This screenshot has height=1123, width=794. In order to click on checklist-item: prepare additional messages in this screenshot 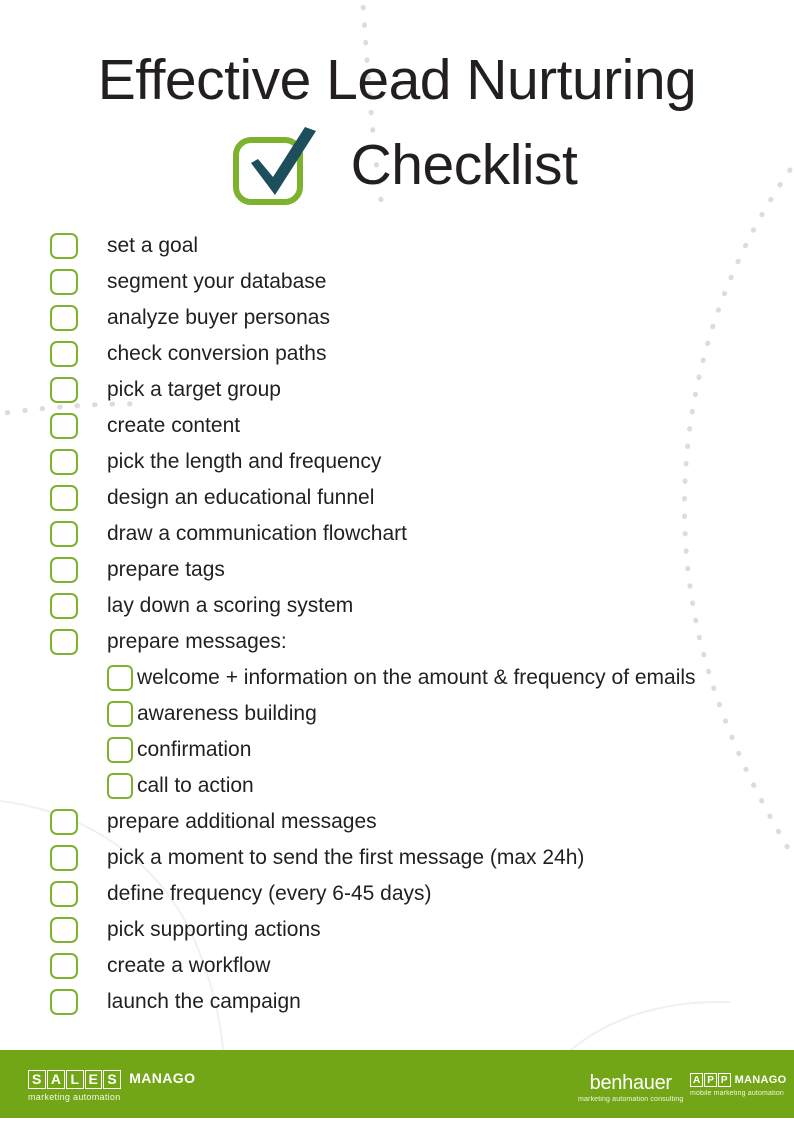, I will do `click(415, 822)`.